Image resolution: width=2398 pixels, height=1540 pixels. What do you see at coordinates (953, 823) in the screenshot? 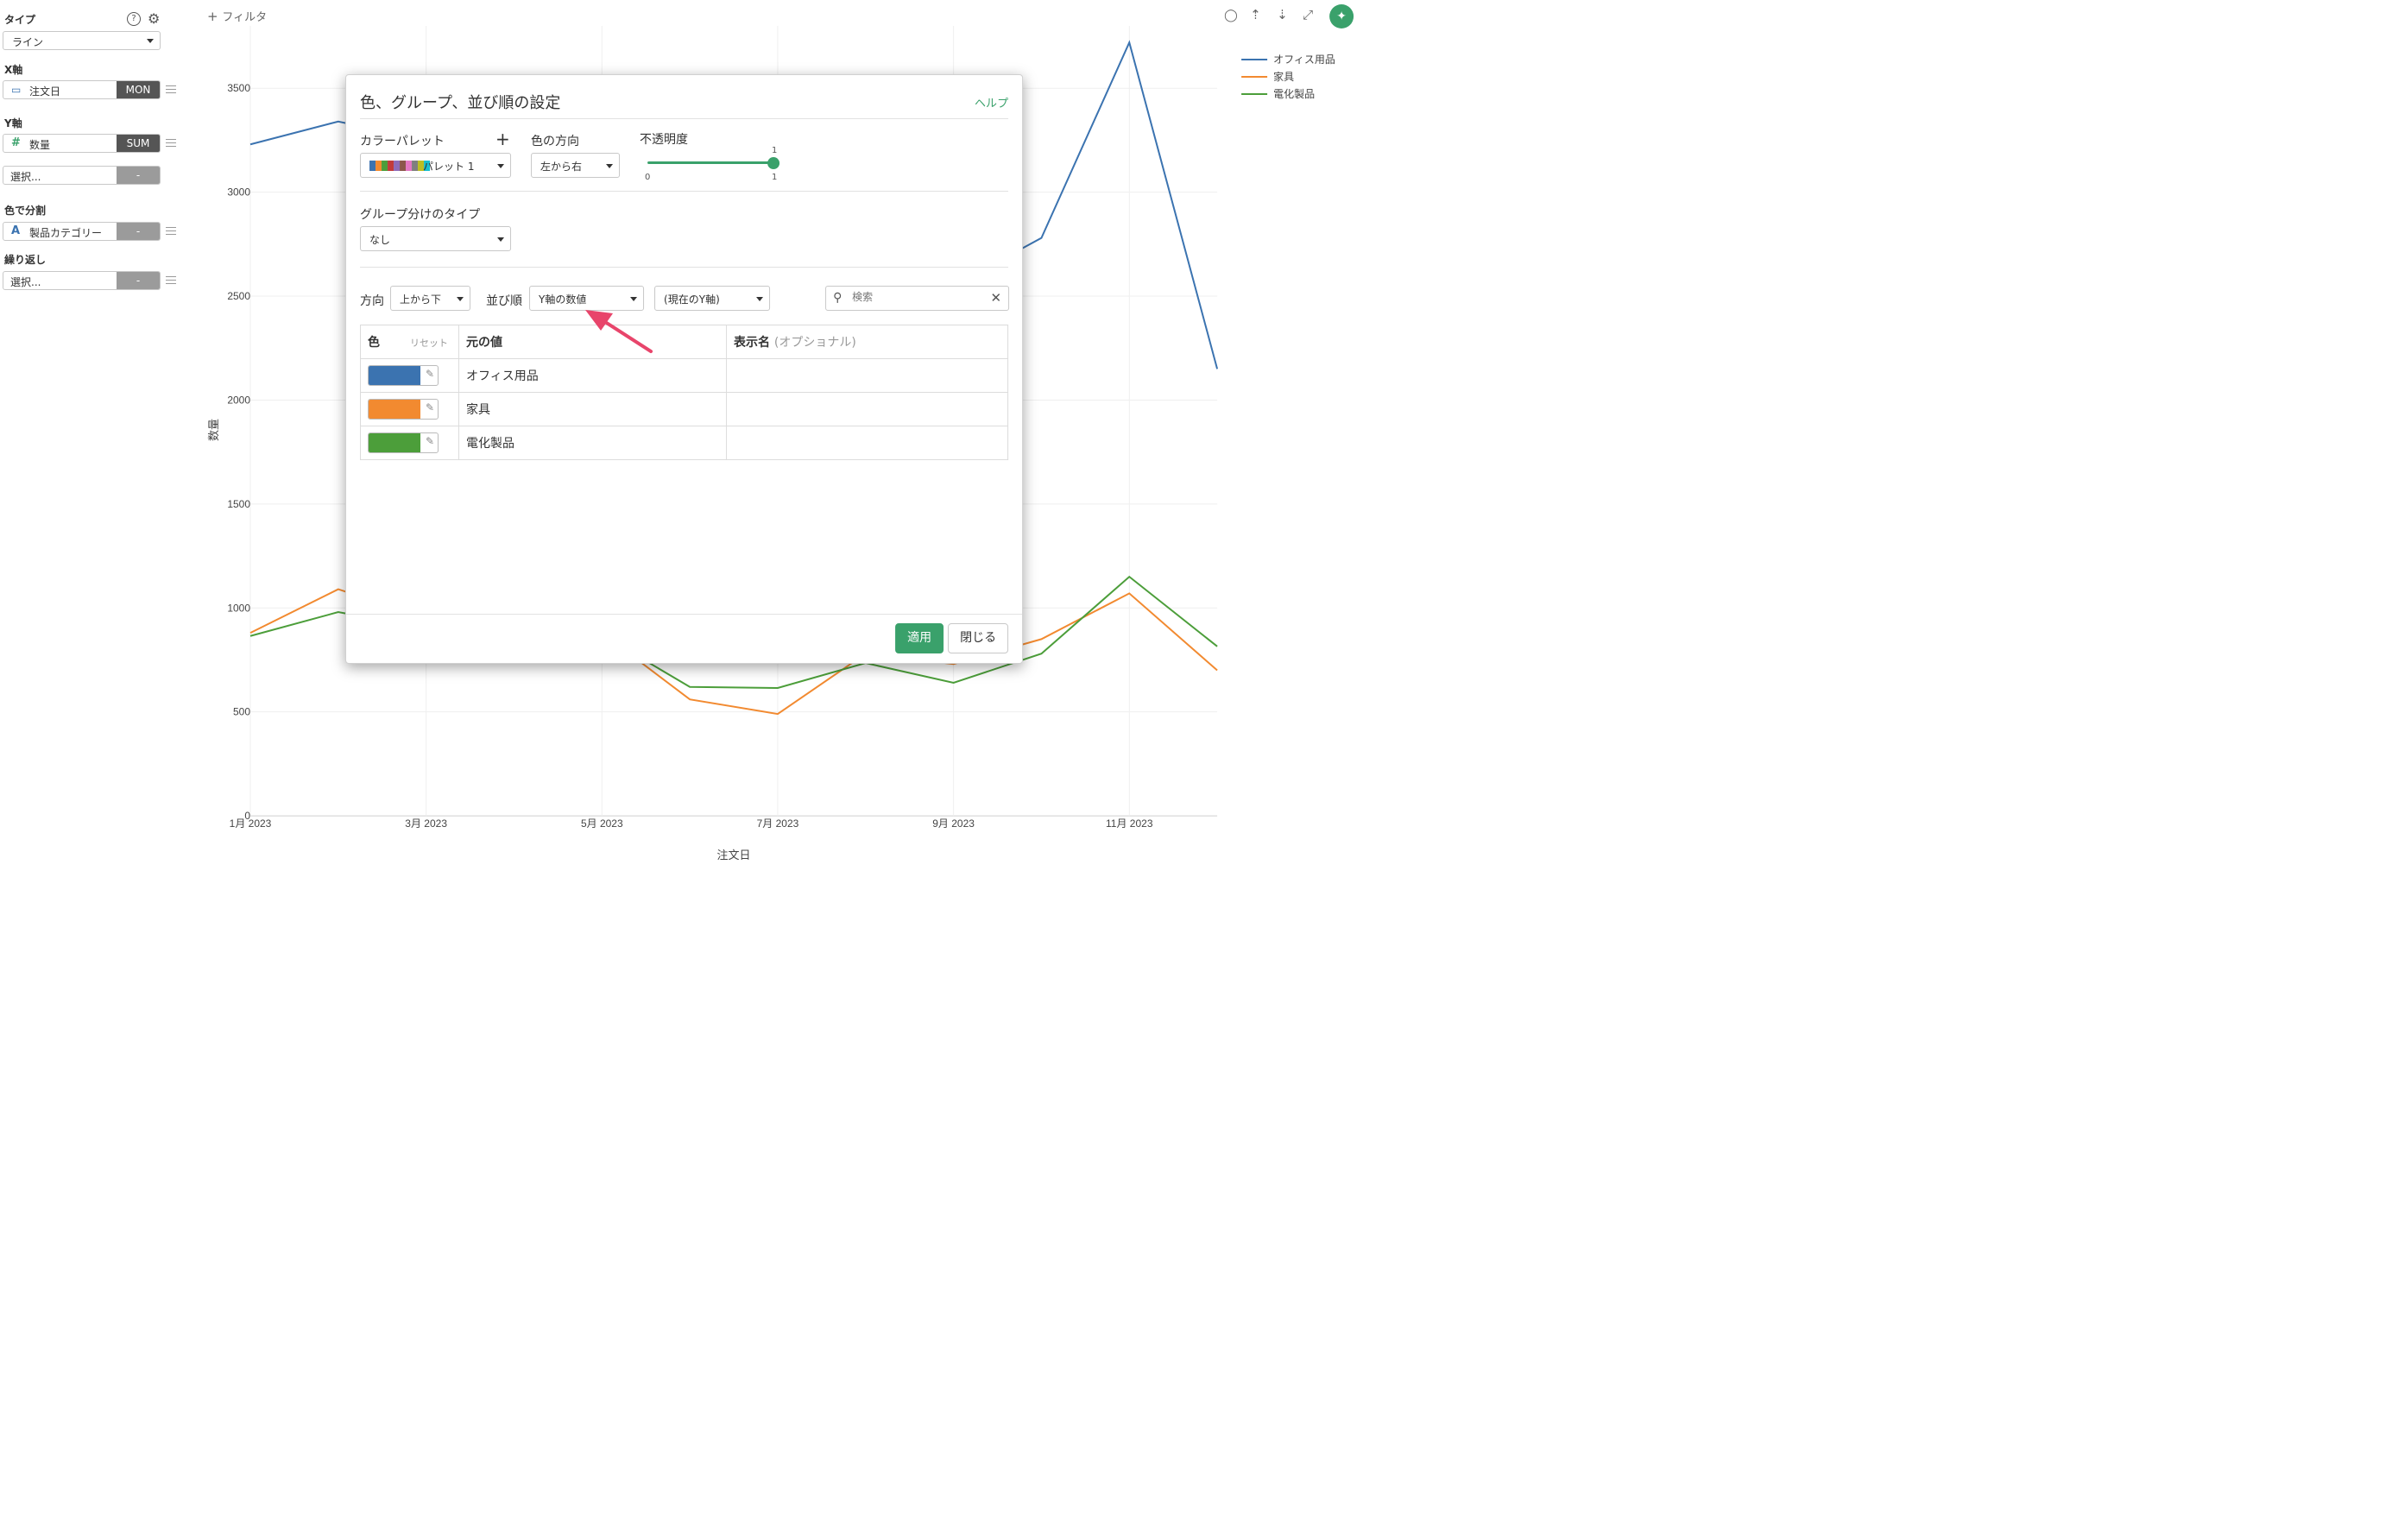
I see `x-tick-label: 9月 2023` at bounding box center [953, 823].